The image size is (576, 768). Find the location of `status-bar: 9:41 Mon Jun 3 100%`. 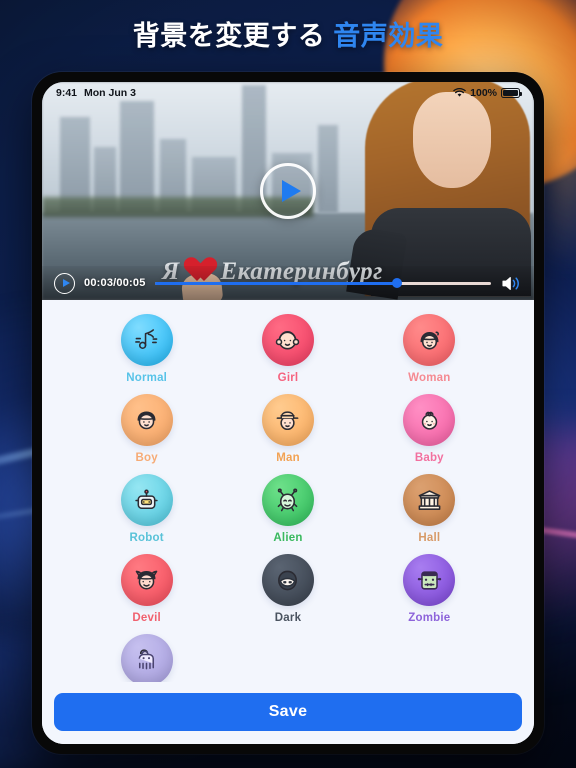

status-bar: 9:41 Mon Jun 3 100% is located at coordinates (288, 93).